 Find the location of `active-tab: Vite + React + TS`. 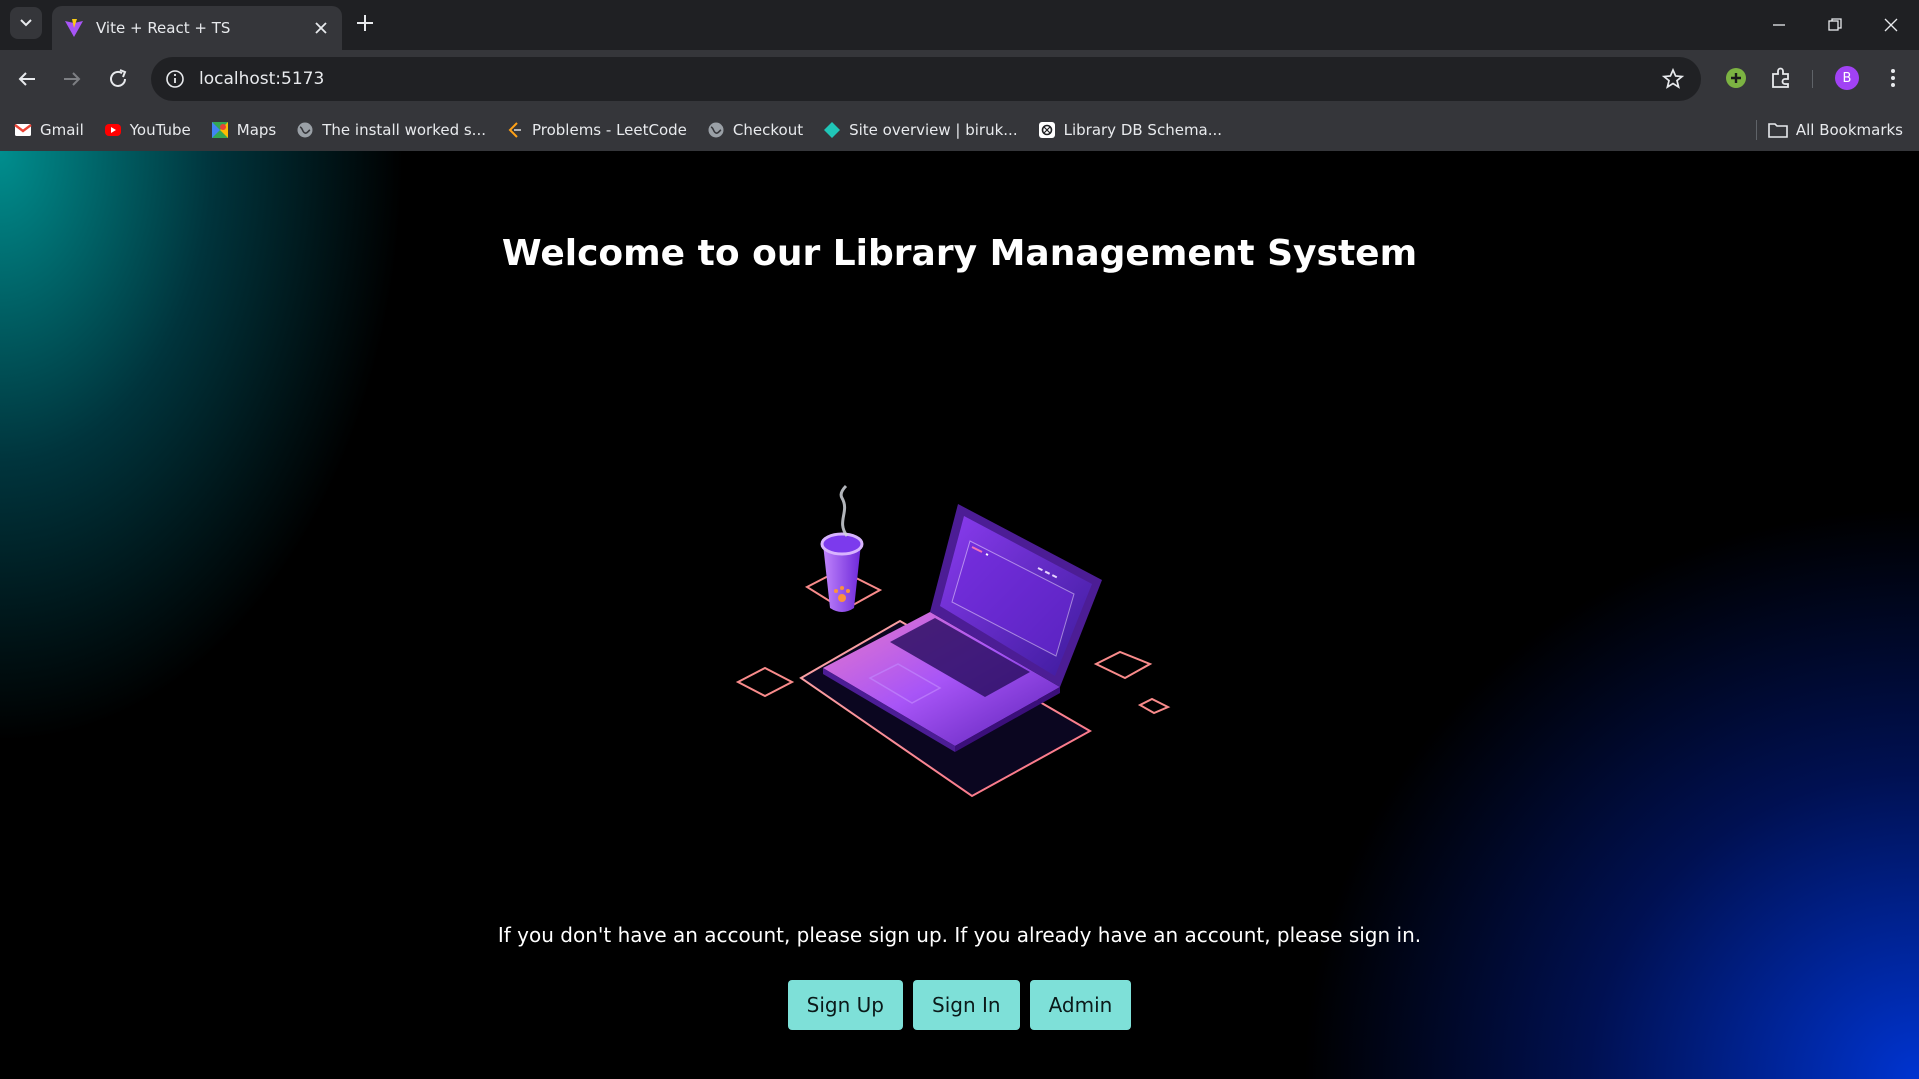

active-tab: Vite + React + TS is located at coordinates (197, 28).